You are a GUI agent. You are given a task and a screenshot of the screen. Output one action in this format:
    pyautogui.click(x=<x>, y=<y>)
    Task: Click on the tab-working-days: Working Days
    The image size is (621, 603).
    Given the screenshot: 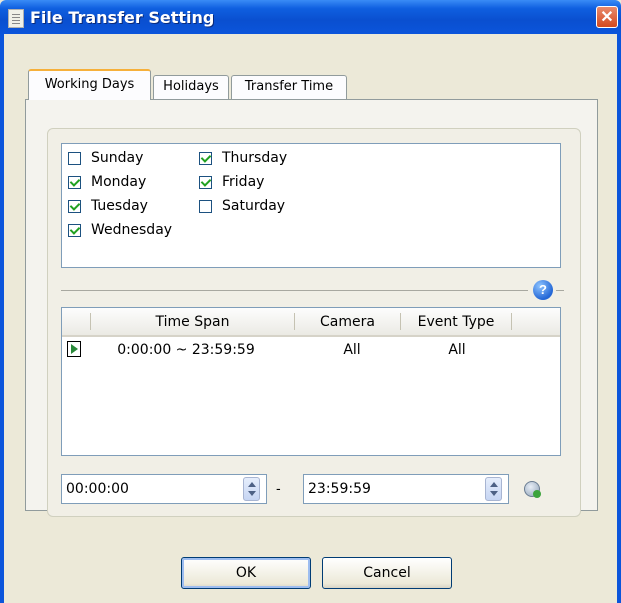 What is the action you would take?
    pyautogui.click(x=89, y=84)
    